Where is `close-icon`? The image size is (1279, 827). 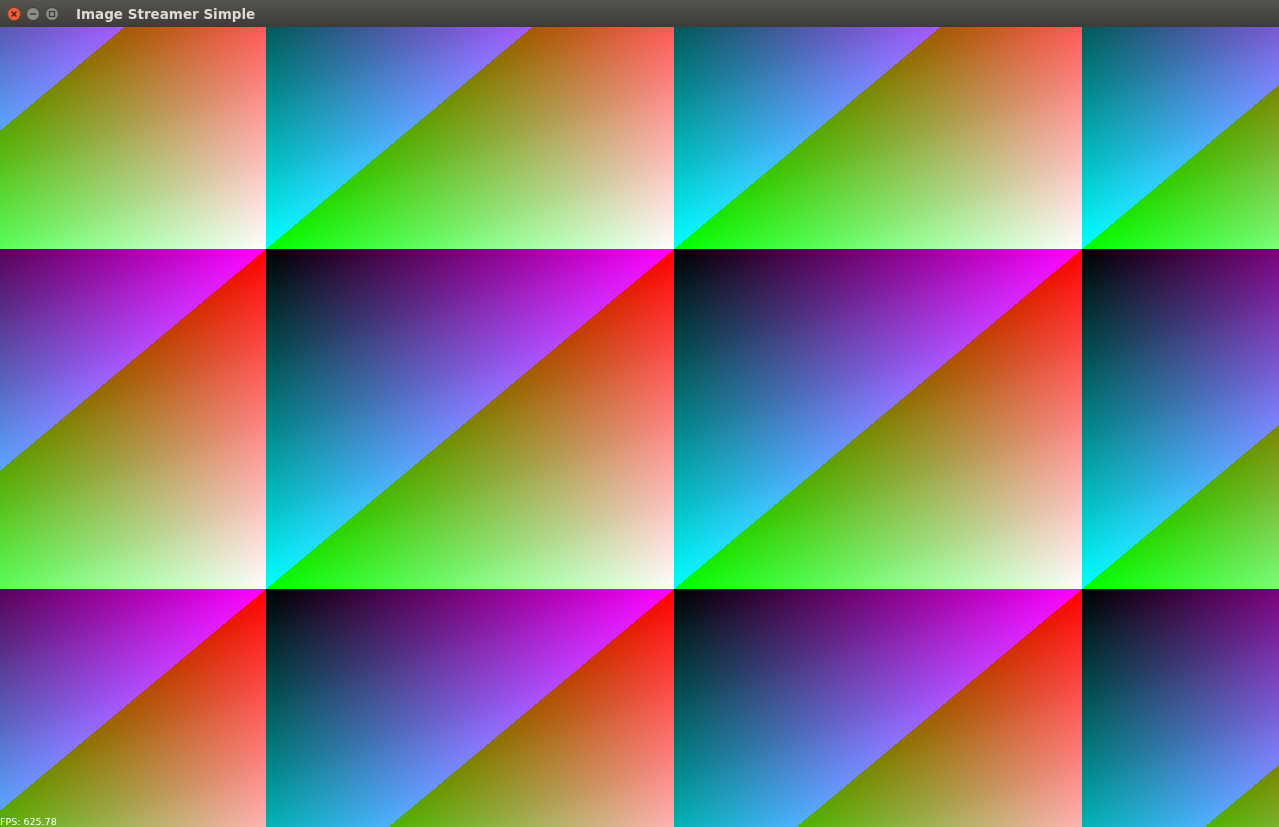 close-icon is located at coordinates (14, 13).